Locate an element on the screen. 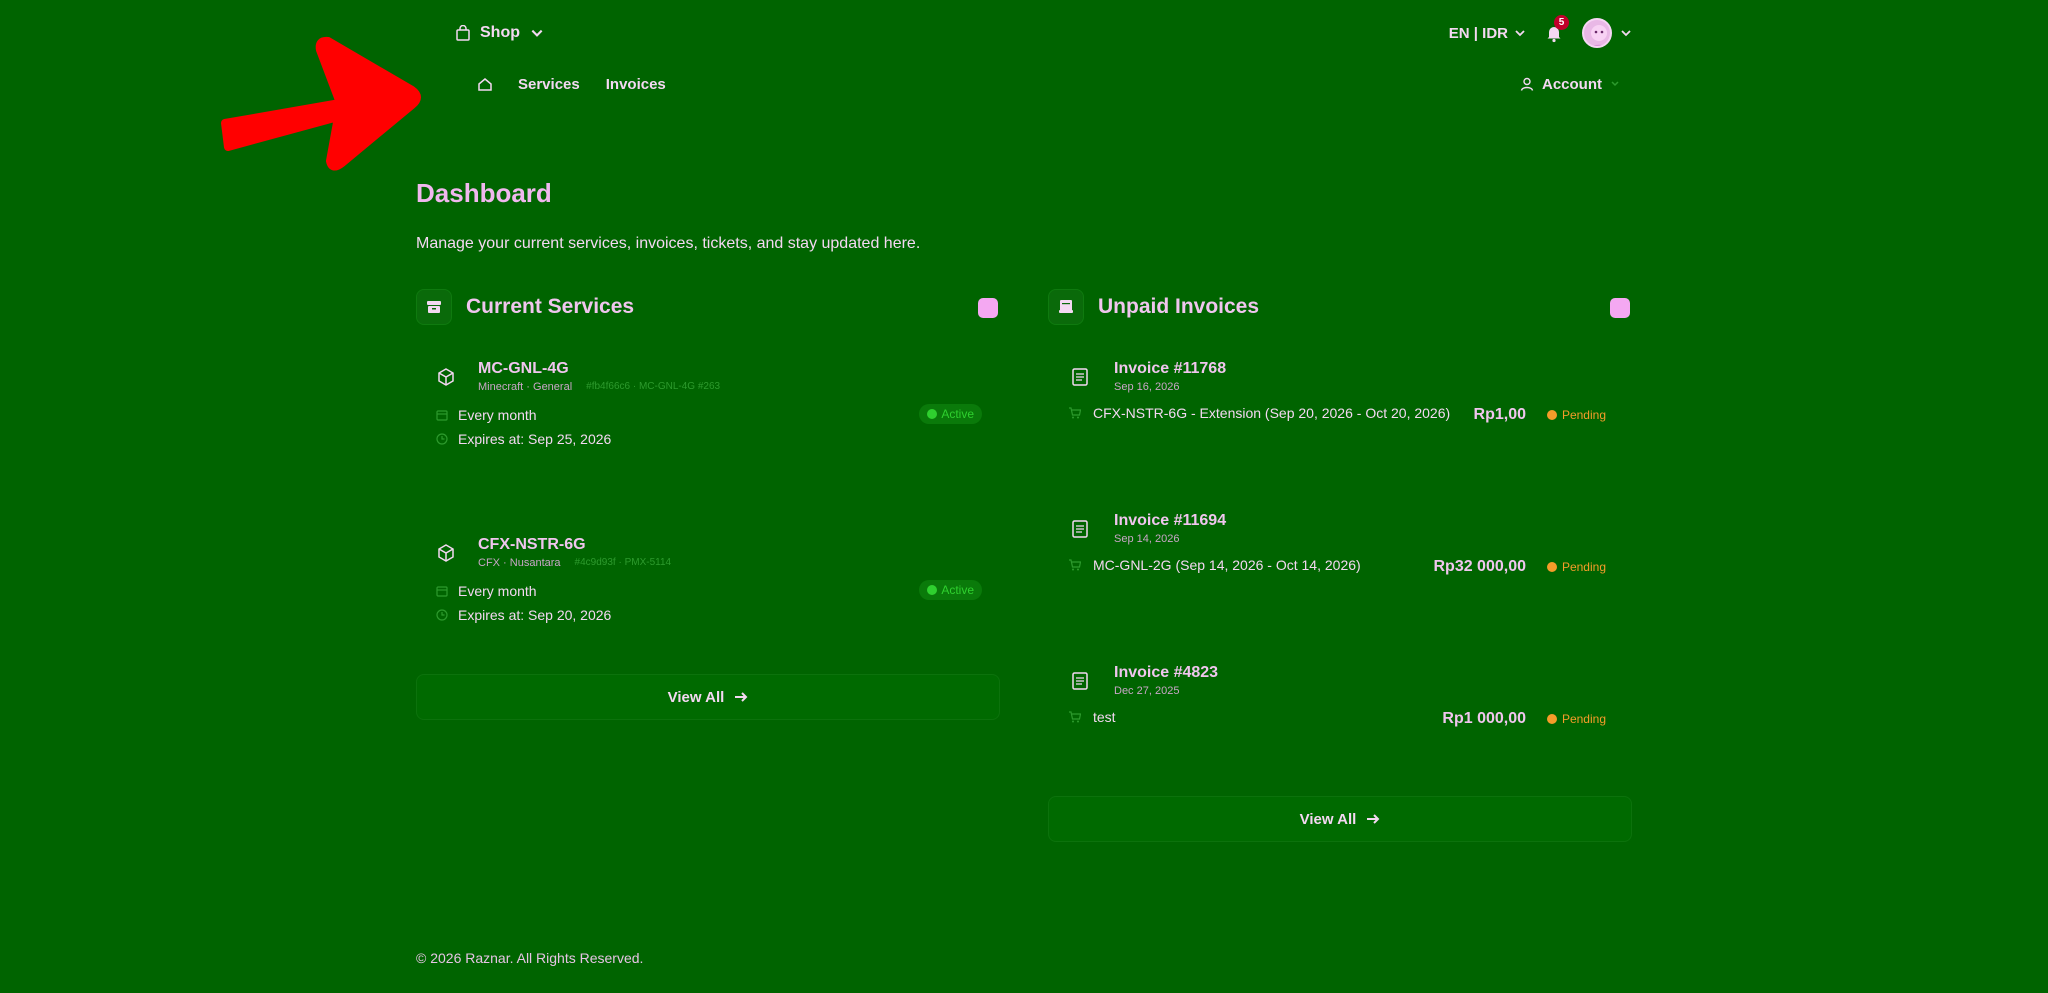 This screenshot has width=2048, height=993. invoice-line-item: test is located at coordinates (1104, 717).